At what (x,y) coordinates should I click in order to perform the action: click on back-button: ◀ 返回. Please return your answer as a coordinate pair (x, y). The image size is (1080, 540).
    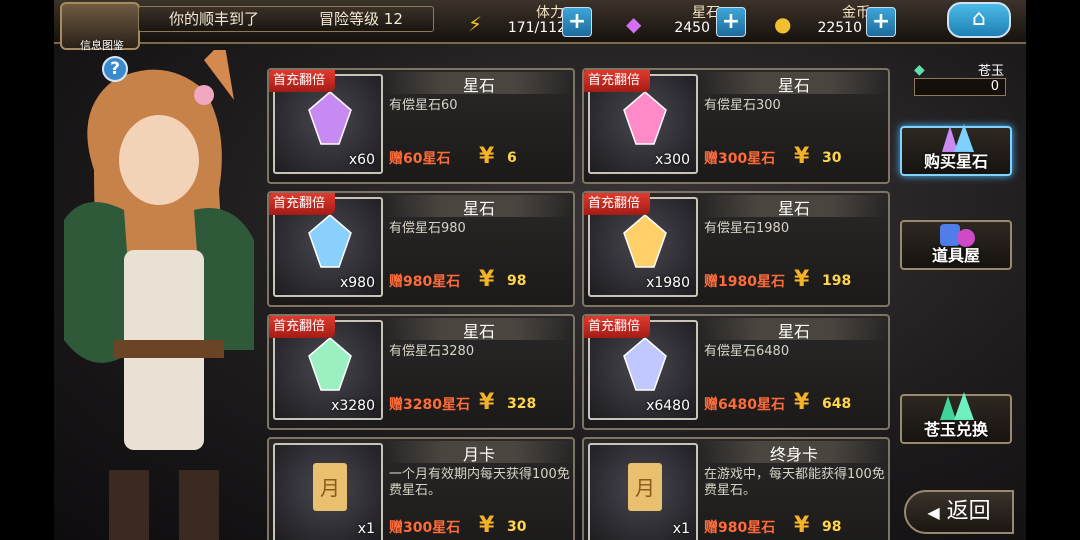
    Looking at the image, I should click on (959, 512).